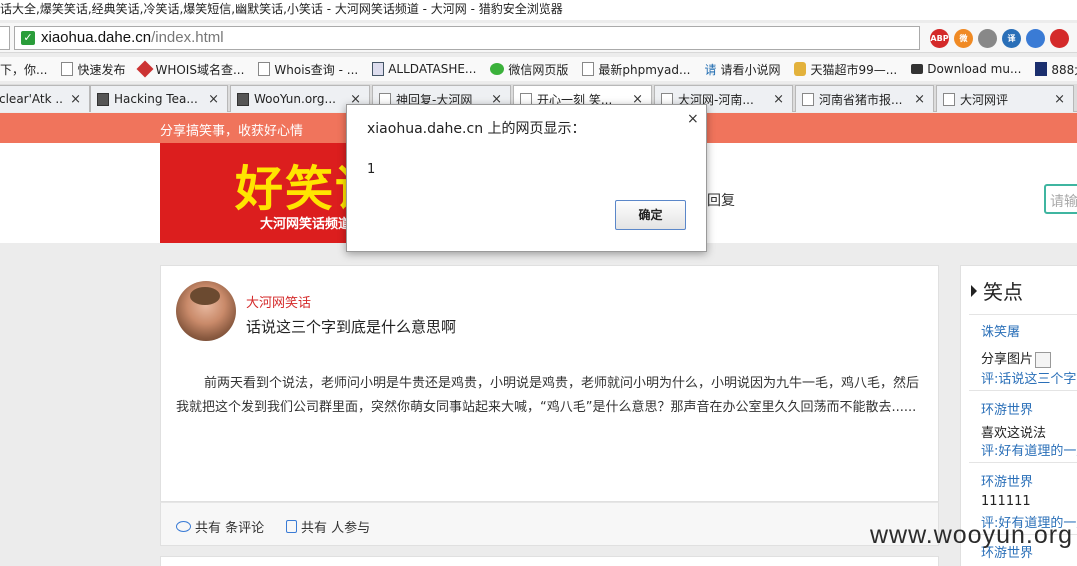  Describe the element at coordinates (939, 38) in the screenshot. I see `adblock-icon: ABP` at that location.